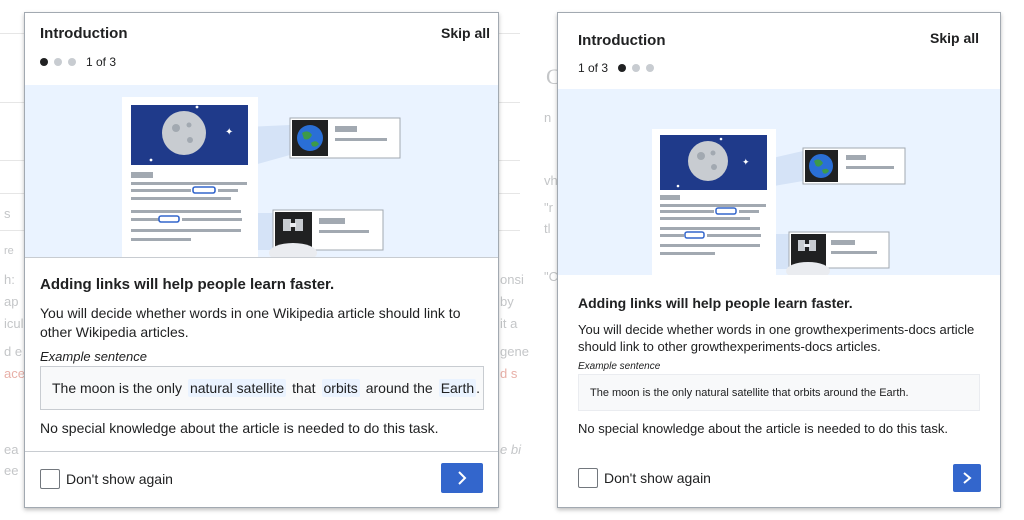 Image resolution: width=1024 pixels, height=520 pixels. I want to click on example-link-earth: Earth, so click(457, 388).